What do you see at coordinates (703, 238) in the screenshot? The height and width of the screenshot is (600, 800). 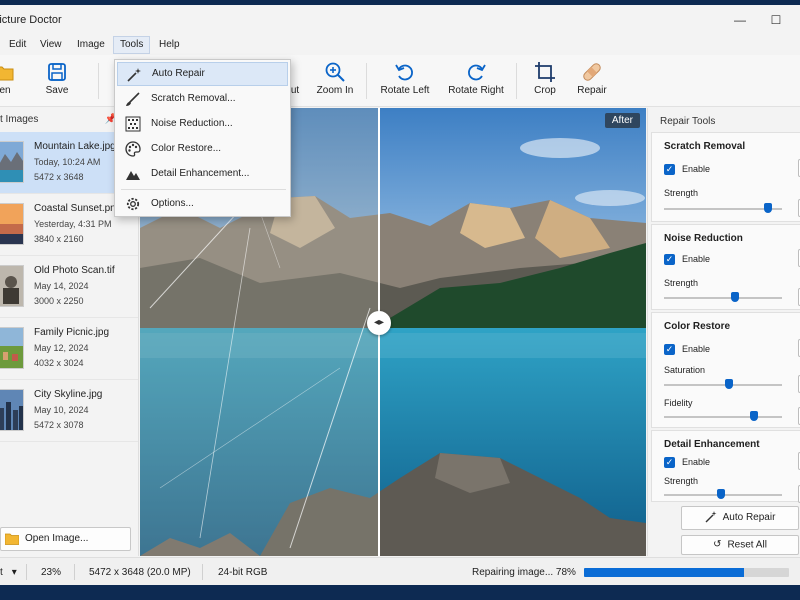 I see `noise-reduction-title: Noise Reduction` at bounding box center [703, 238].